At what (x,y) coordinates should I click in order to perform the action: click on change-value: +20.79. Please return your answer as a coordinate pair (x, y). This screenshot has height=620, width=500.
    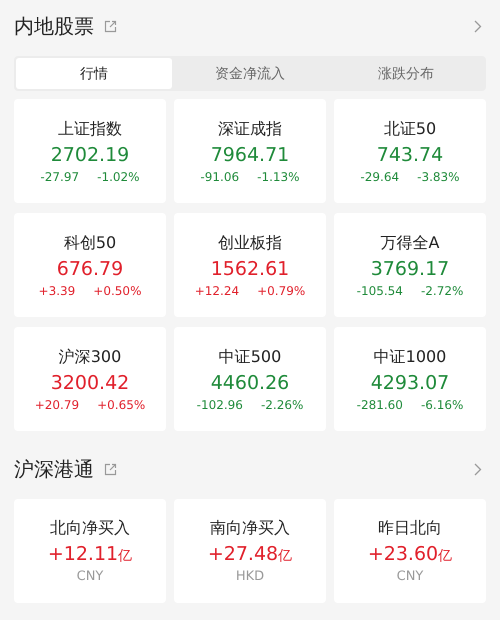
    Looking at the image, I should click on (57, 405).